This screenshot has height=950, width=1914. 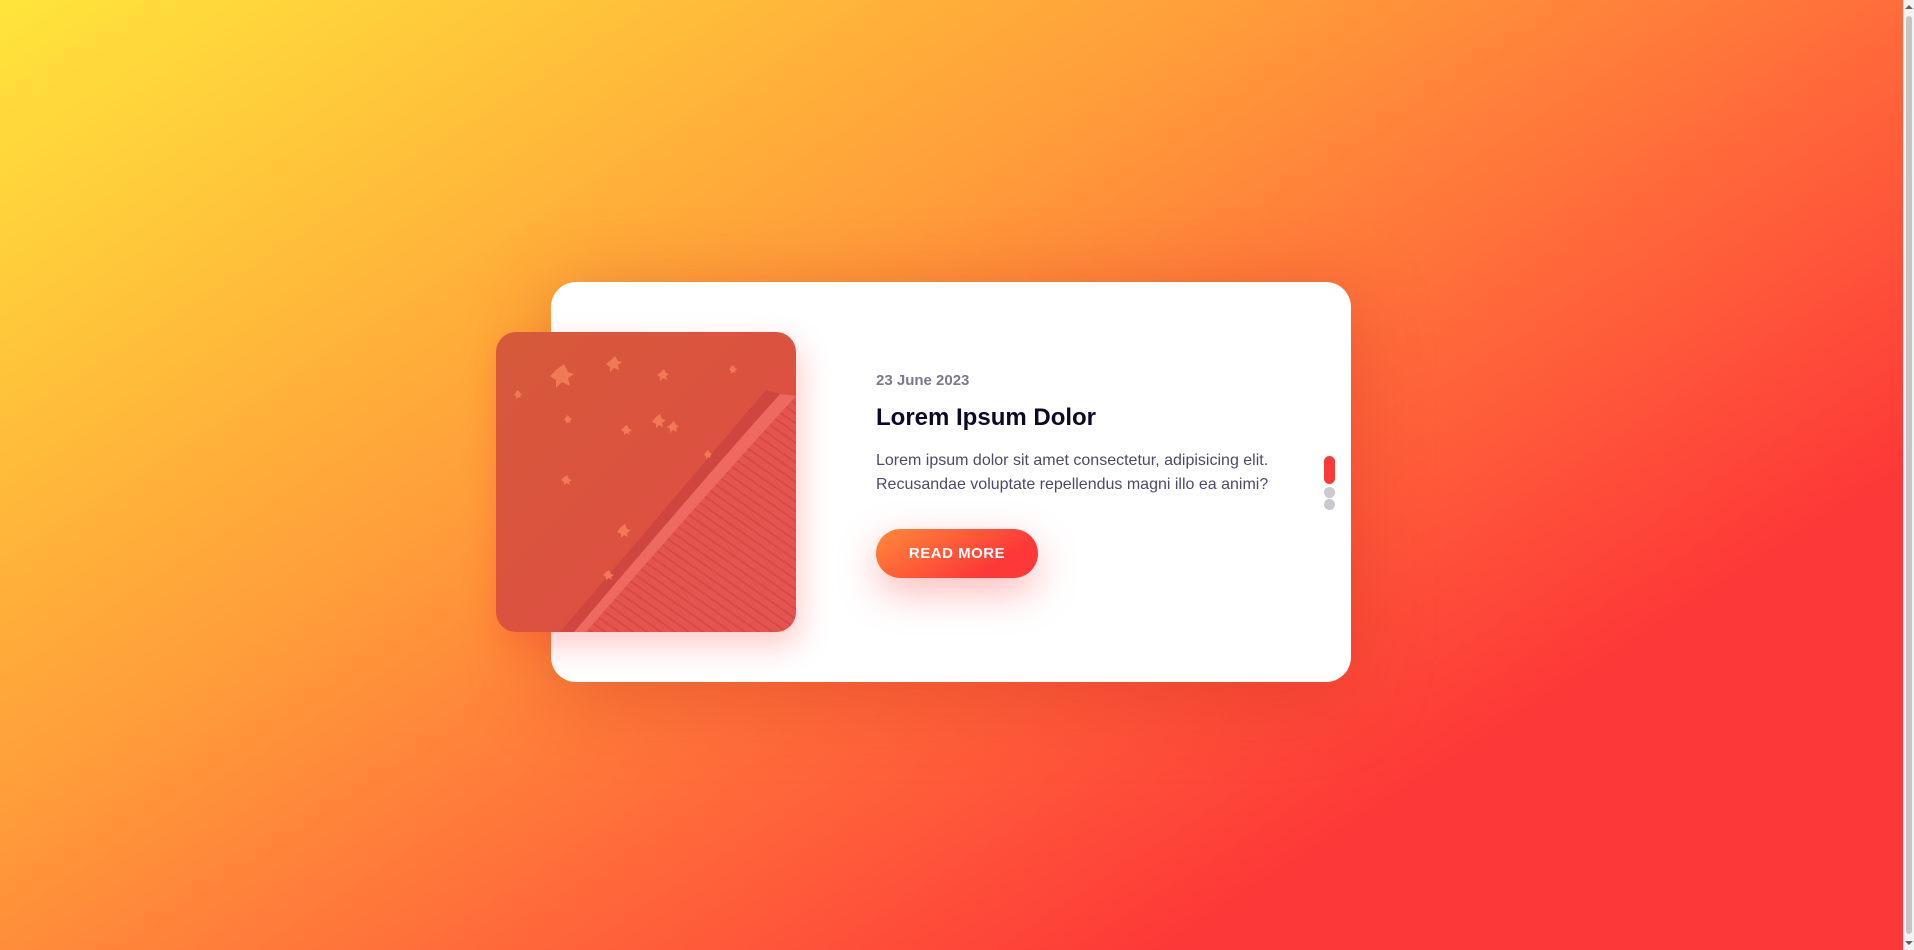 What do you see at coordinates (1909, 943) in the screenshot?
I see `caret-down-icon` at bounding box center [1909, 943].